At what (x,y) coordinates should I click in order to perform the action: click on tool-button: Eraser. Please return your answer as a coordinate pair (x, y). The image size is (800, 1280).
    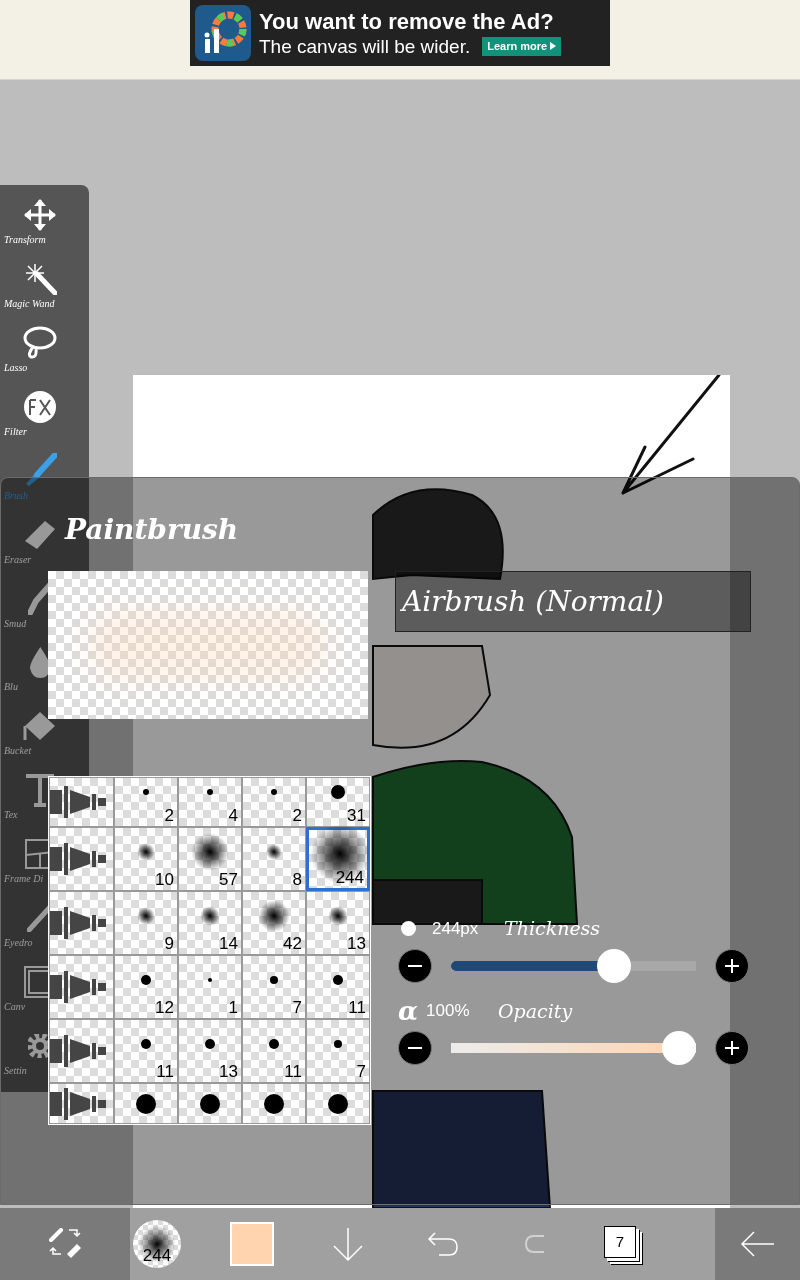
    Looking at the image, I should click on (31, 548).